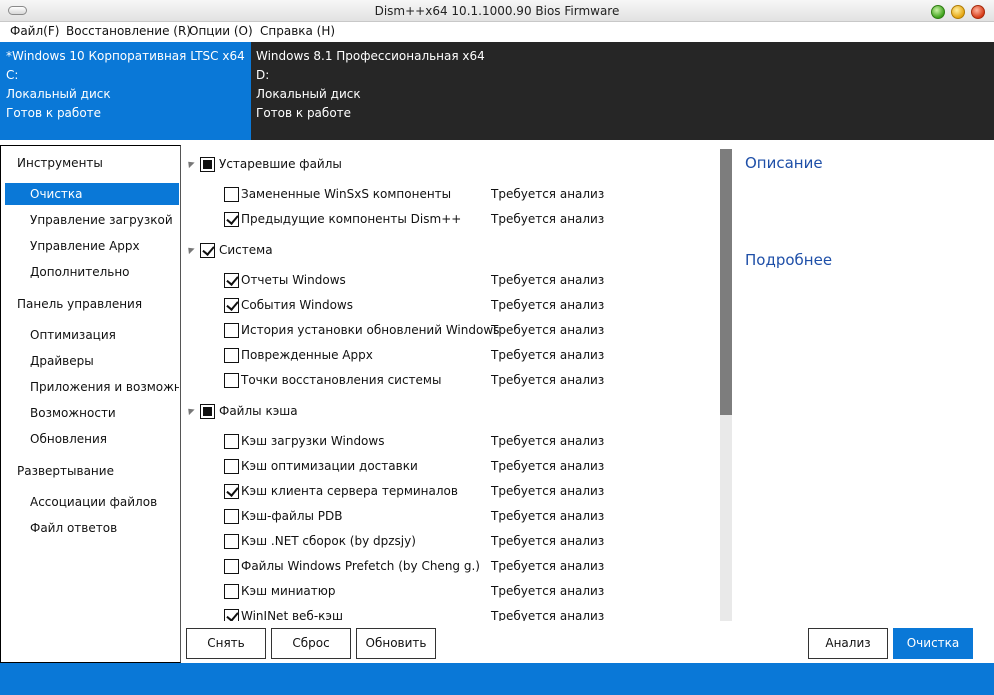  What do you see at coordinates (125, 56) in the screenshot?
I see `os-name: *Windows 10 Корпоративная LTSC x64` at bounding box center [125, 56].